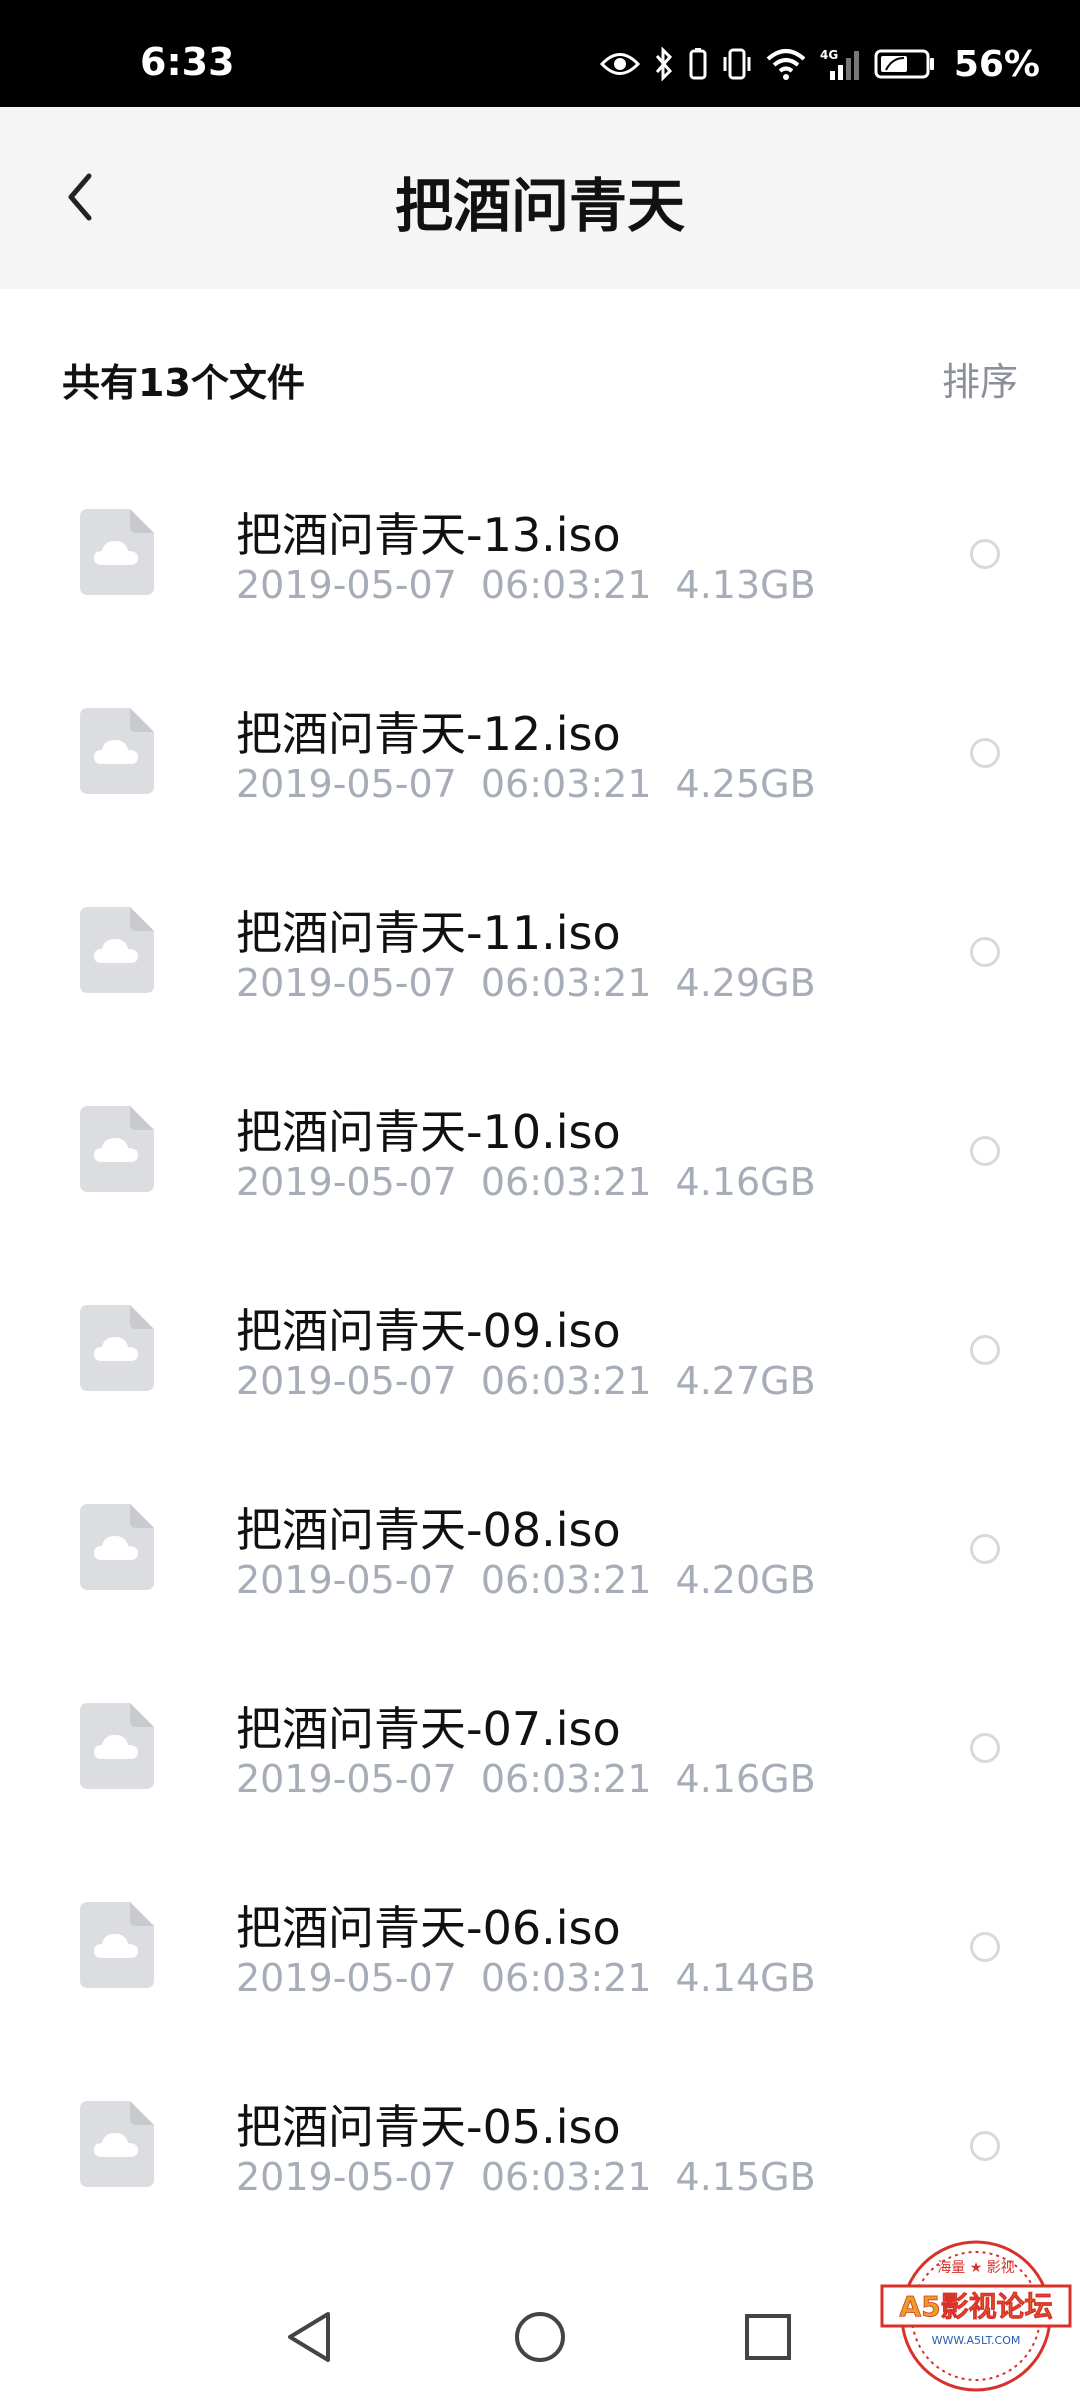  I want to click on triangle-back-icon, so click(309, 2337).